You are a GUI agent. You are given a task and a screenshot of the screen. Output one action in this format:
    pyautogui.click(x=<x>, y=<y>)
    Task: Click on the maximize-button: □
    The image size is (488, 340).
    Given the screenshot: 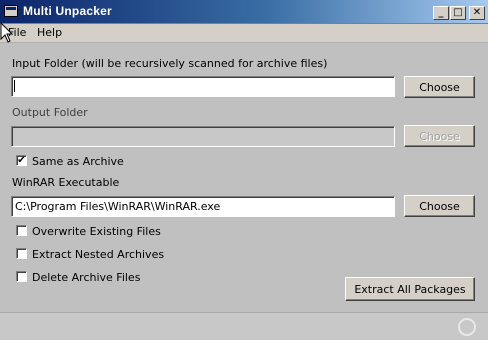 What is the action you would take?
    pyautogui.click(x=458, y=13)
    